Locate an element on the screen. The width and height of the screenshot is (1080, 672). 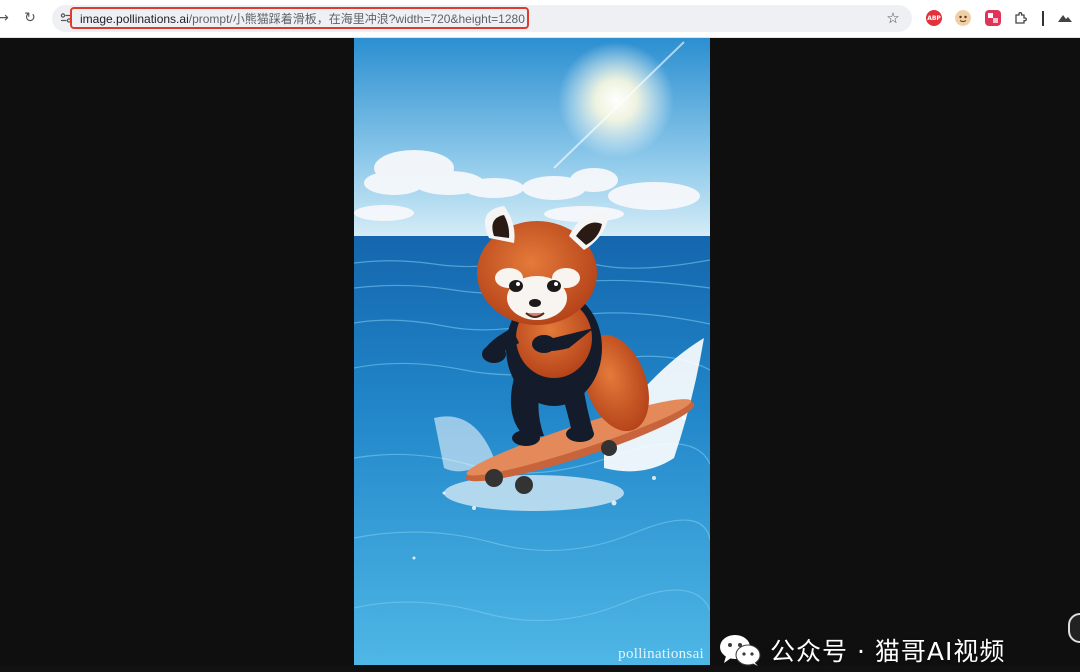
bookmark-star-icon: ☆ is located at coordinates (893, 18).